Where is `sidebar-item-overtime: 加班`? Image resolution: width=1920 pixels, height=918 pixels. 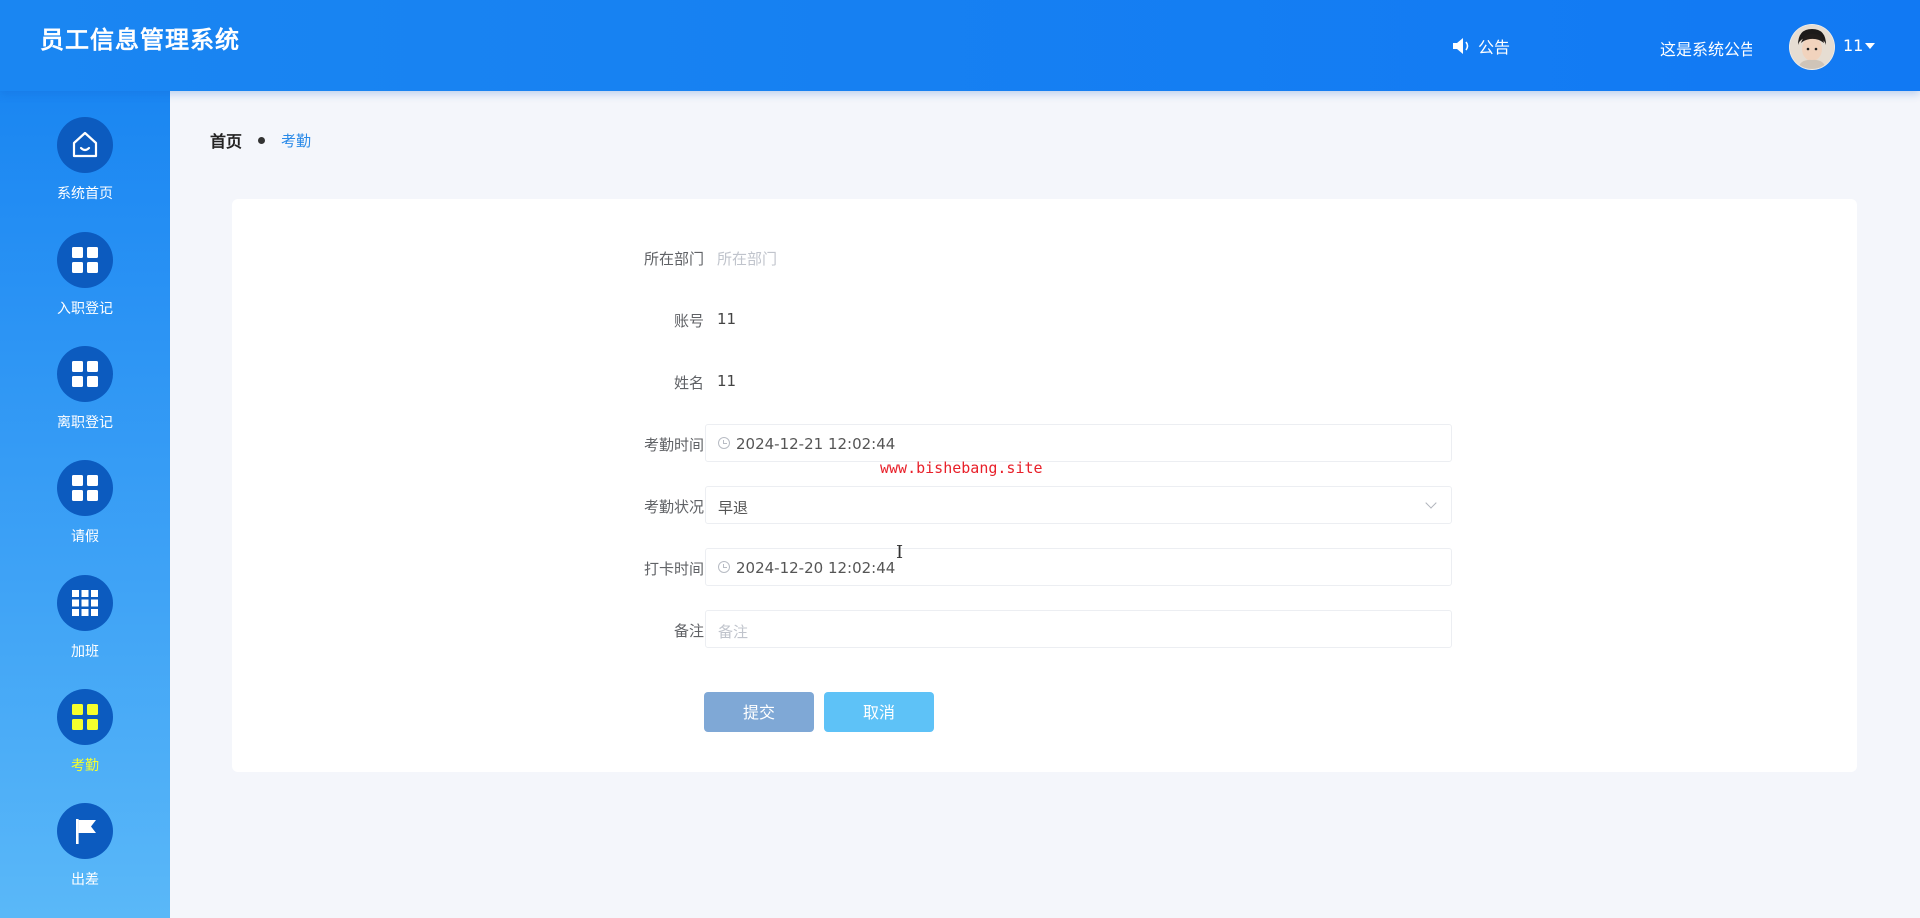 sidebar-item-overtime: 加班 is located at coordinates (85, 630).